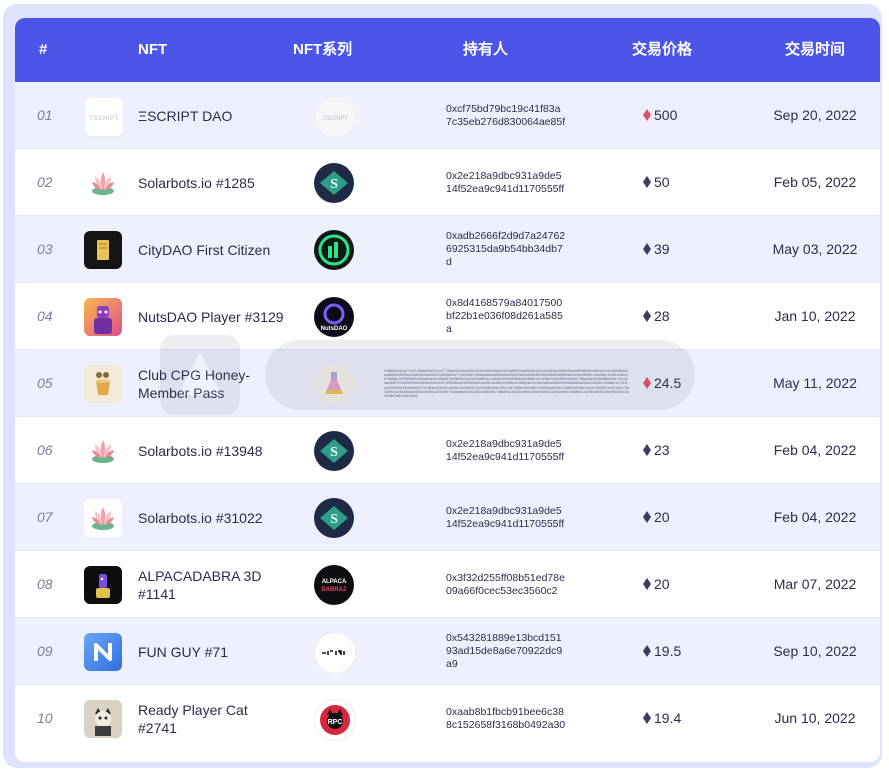 This screenshot has height=776, width=889. What do you see at coordinates (662, 517) in the screenshot?
I see `price-value: 20` at bounding box center [662, 517].